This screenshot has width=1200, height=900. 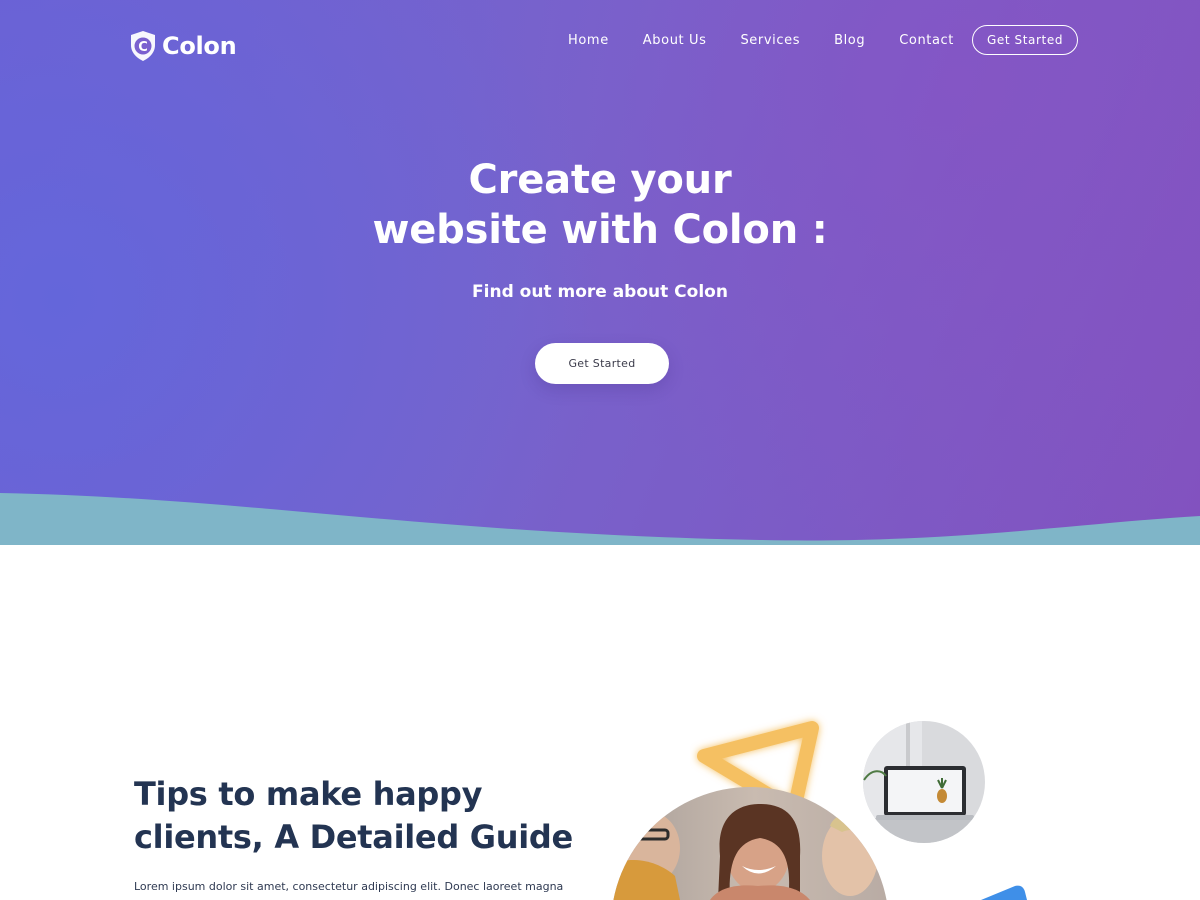 I want to click on shield-c-icon: C, so click(x=143, y=46).